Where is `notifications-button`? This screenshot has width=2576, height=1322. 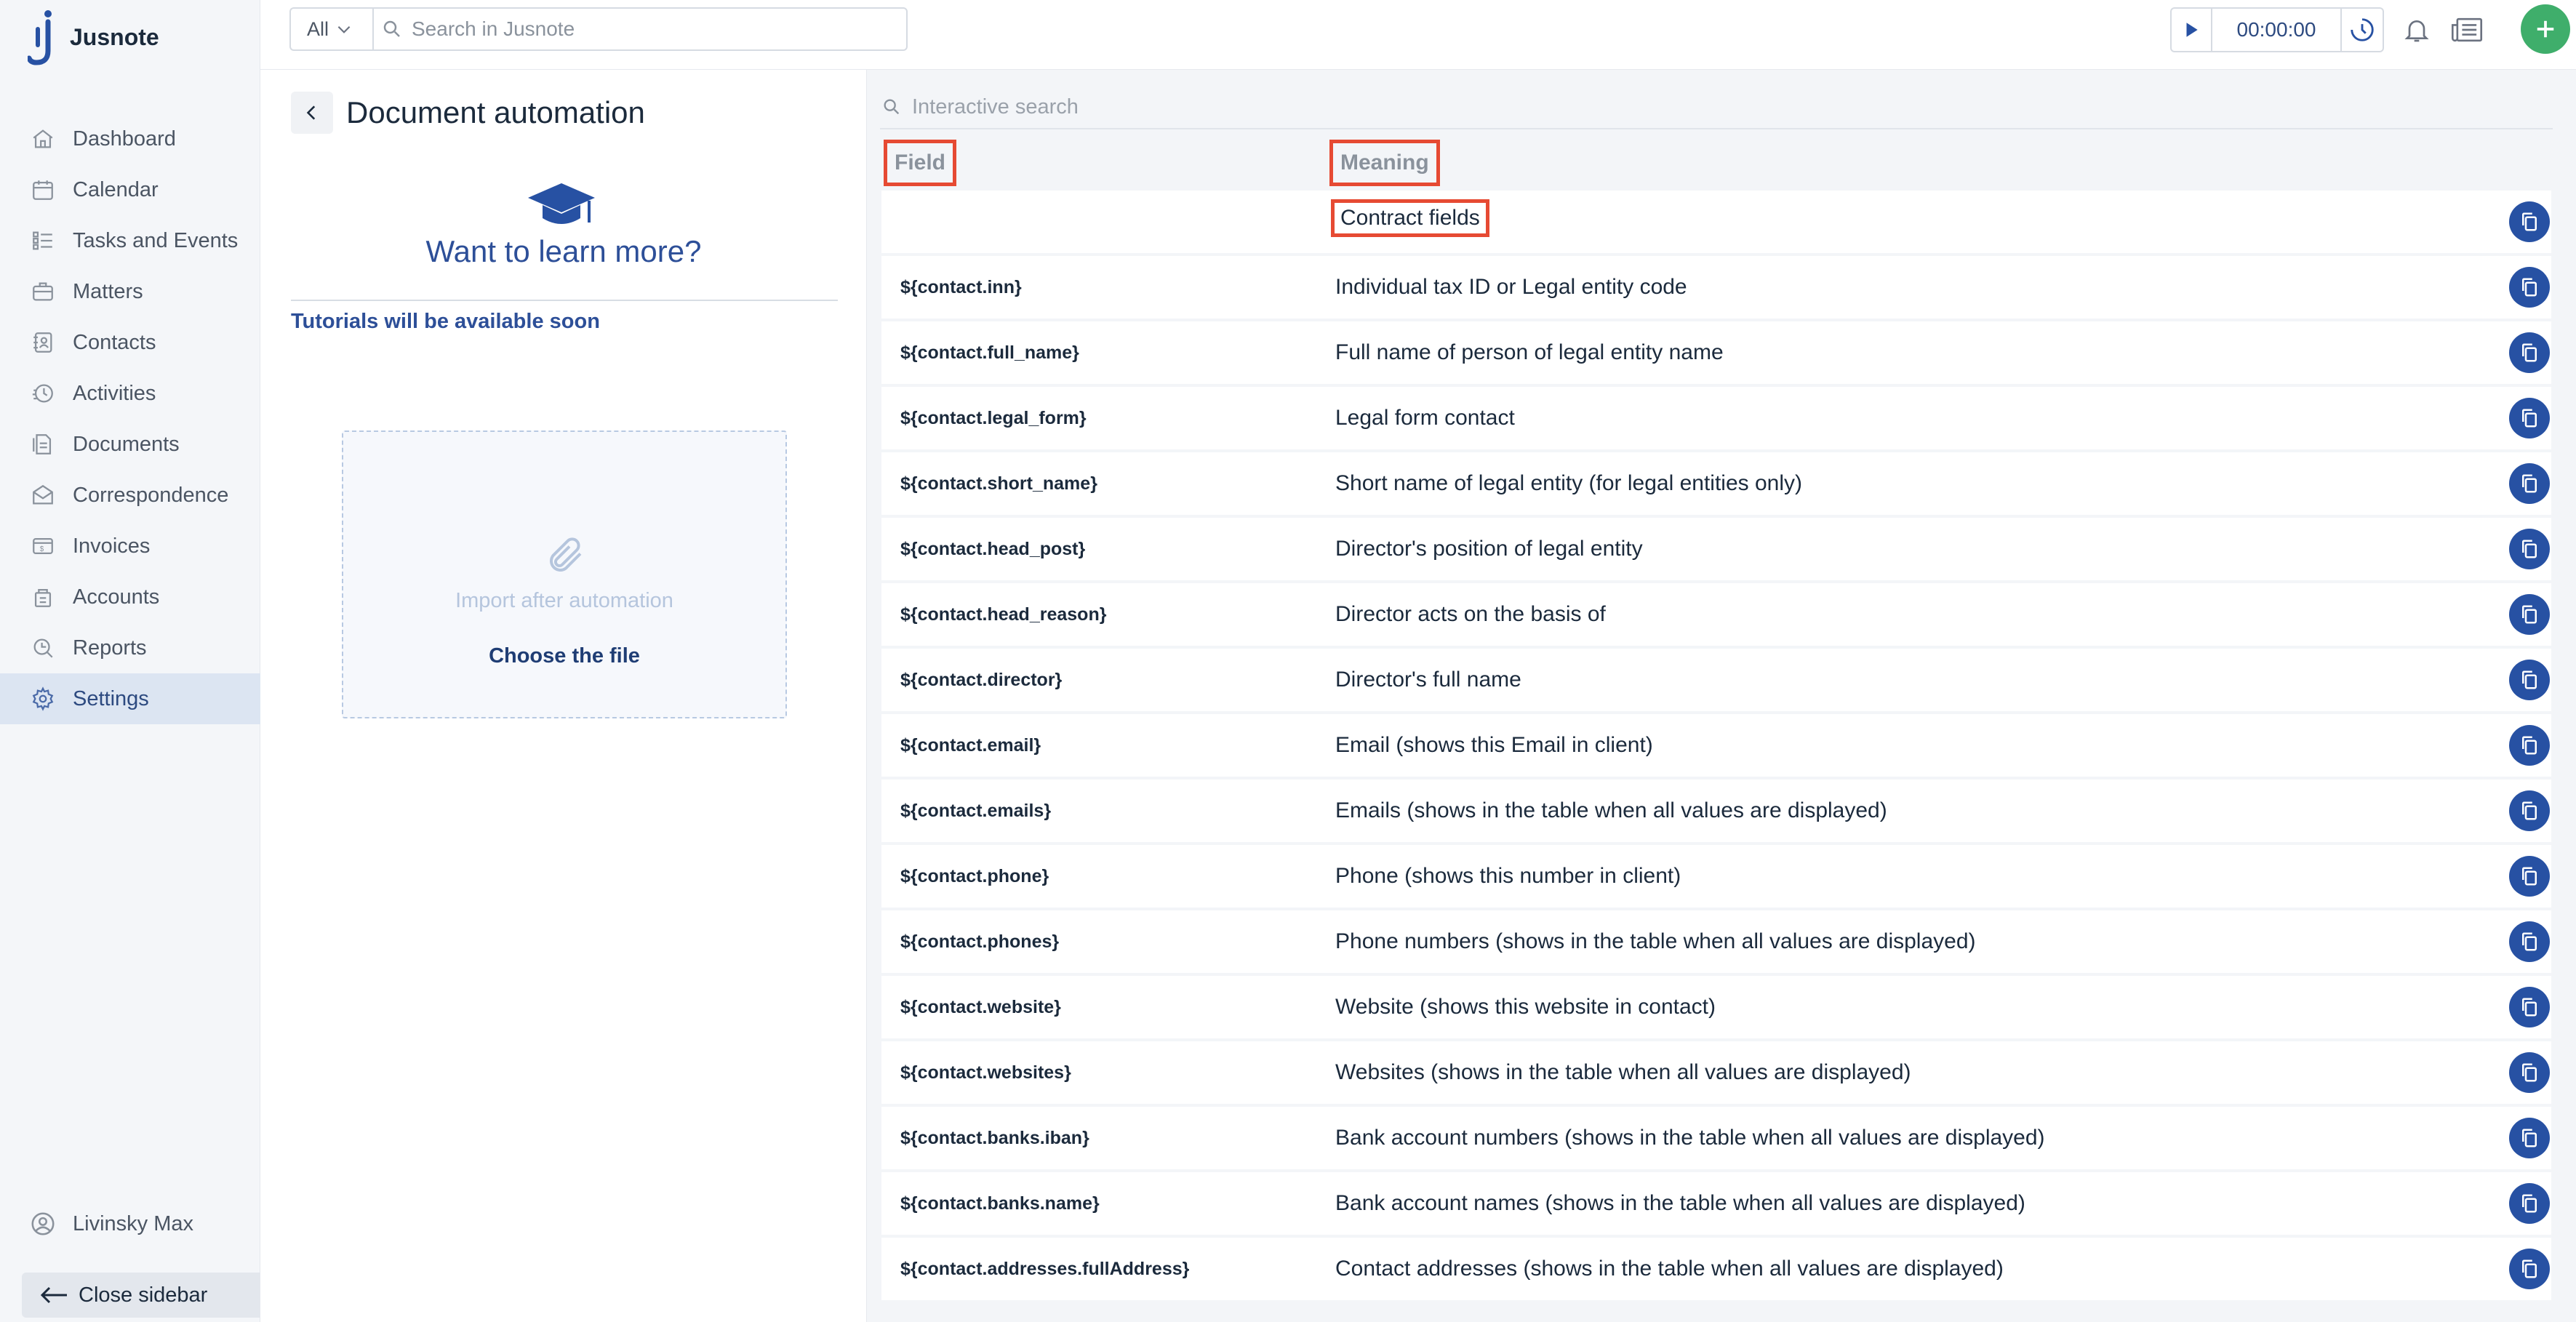 notifications-button is located at coordinates (2417, 30).